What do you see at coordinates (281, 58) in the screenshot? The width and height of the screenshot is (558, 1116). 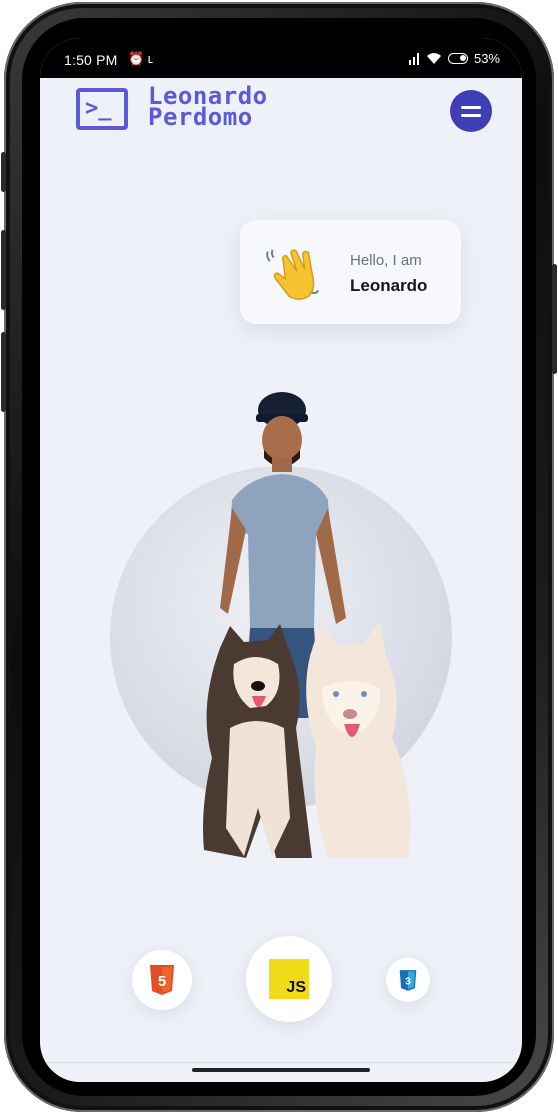 I see `status-bar: 1:50 PM ⏰ ʟ 53%` at bounding box center [281, 58].